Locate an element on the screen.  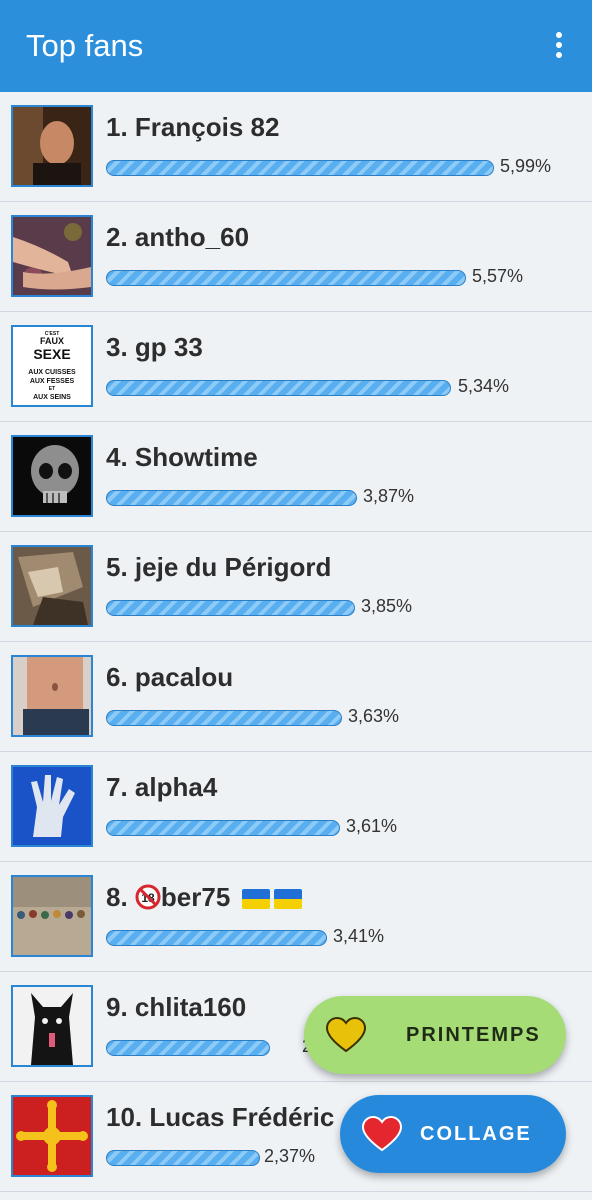
app-bar: Top fans is located at coordinates (296, 46).